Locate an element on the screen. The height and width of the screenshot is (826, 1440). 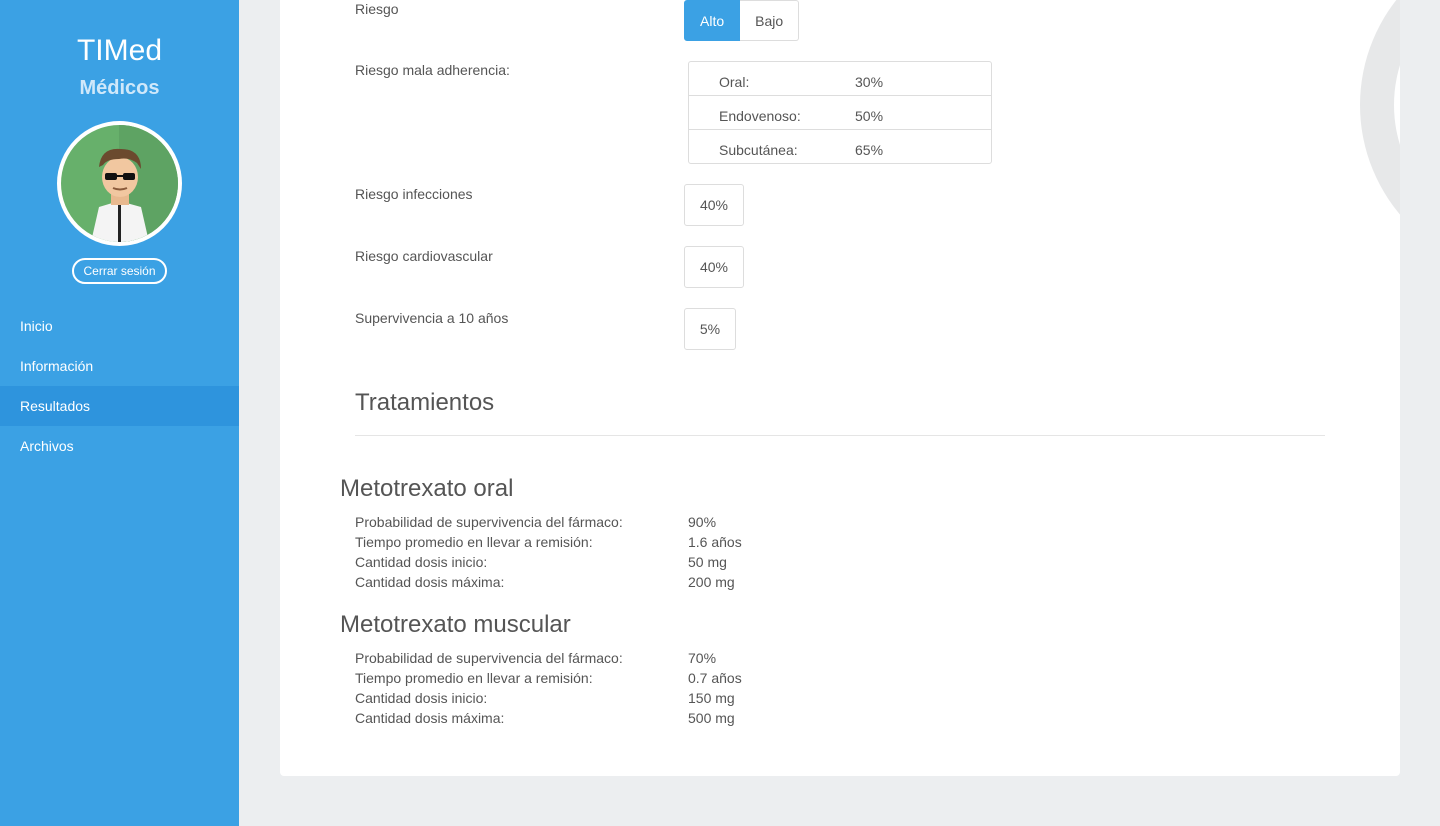
drug-value: 50 mg is located at coordinates (707, 562).